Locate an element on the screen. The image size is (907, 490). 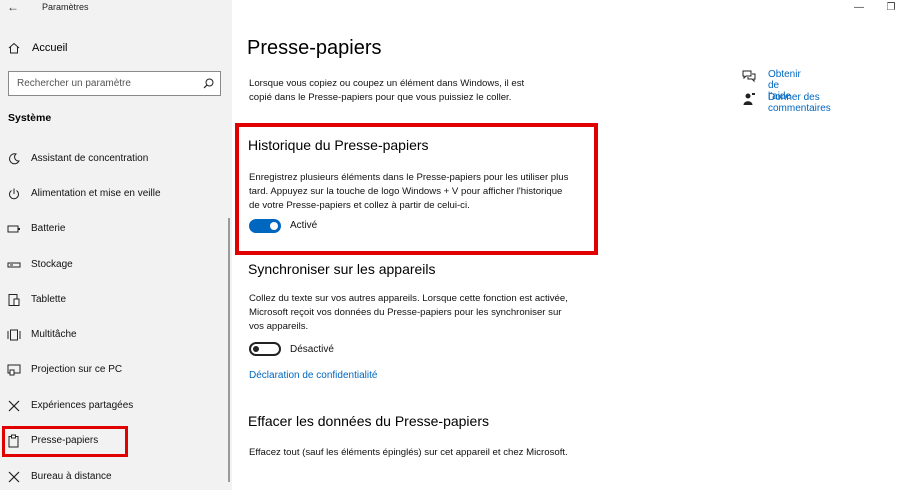
chat-help-icon is located at coordinates (749, 76).